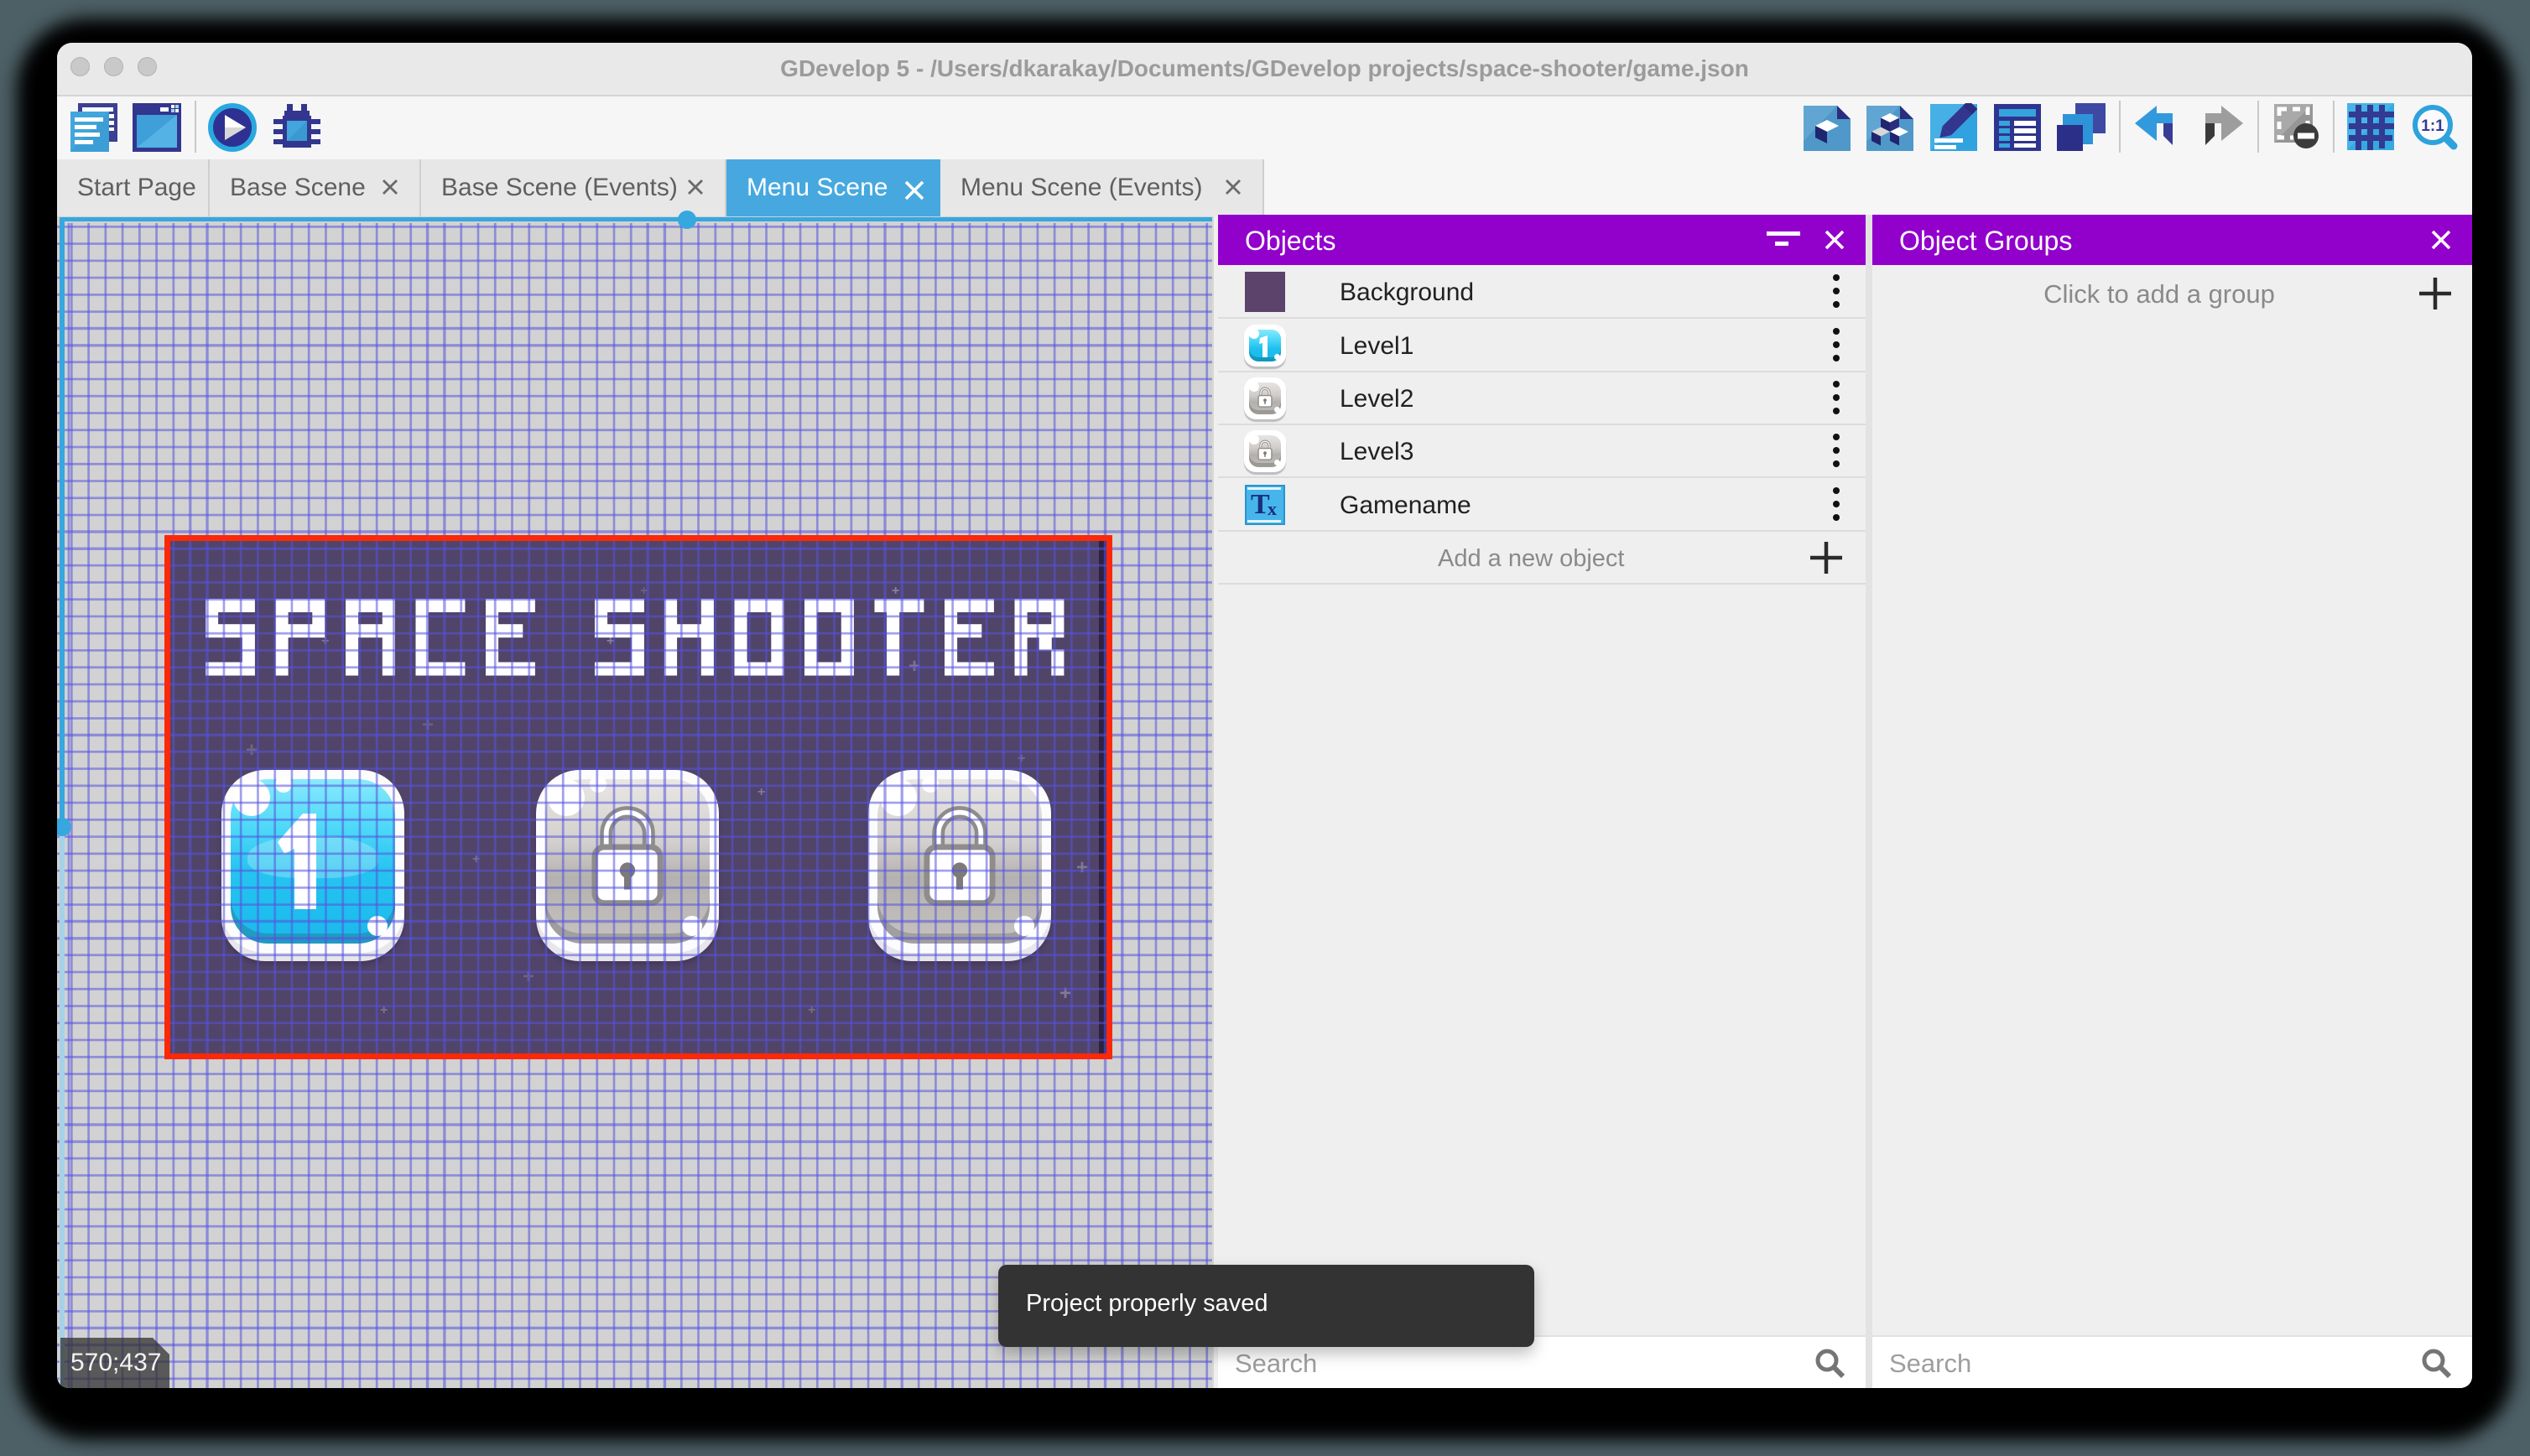 This screenshot has width=2530, height=1456. I want to click on svg-text: 1:1, so click(2432, 126).